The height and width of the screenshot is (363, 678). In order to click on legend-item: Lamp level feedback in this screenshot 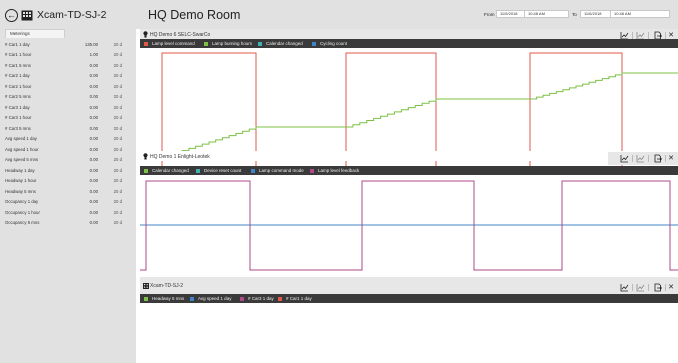, I will do `click(334, 170)`.